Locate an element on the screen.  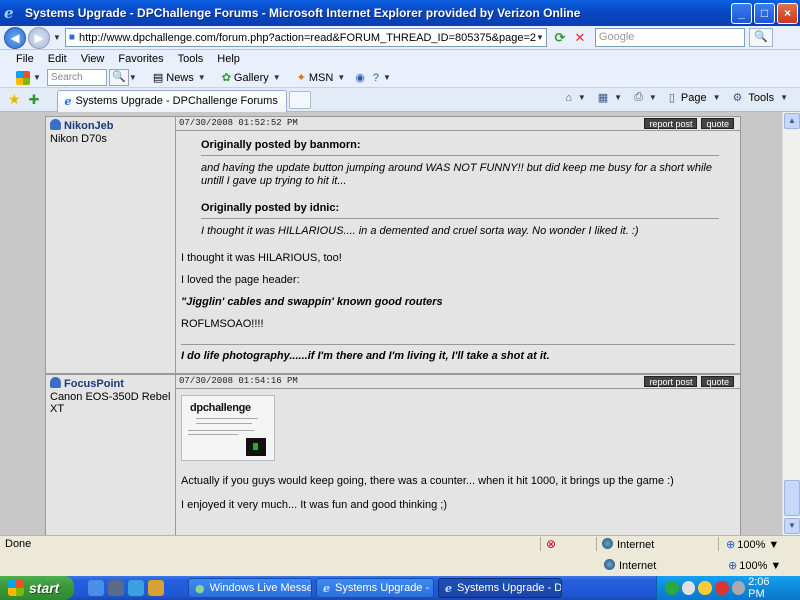
menu-file: File is located at coordinates (25, 59).